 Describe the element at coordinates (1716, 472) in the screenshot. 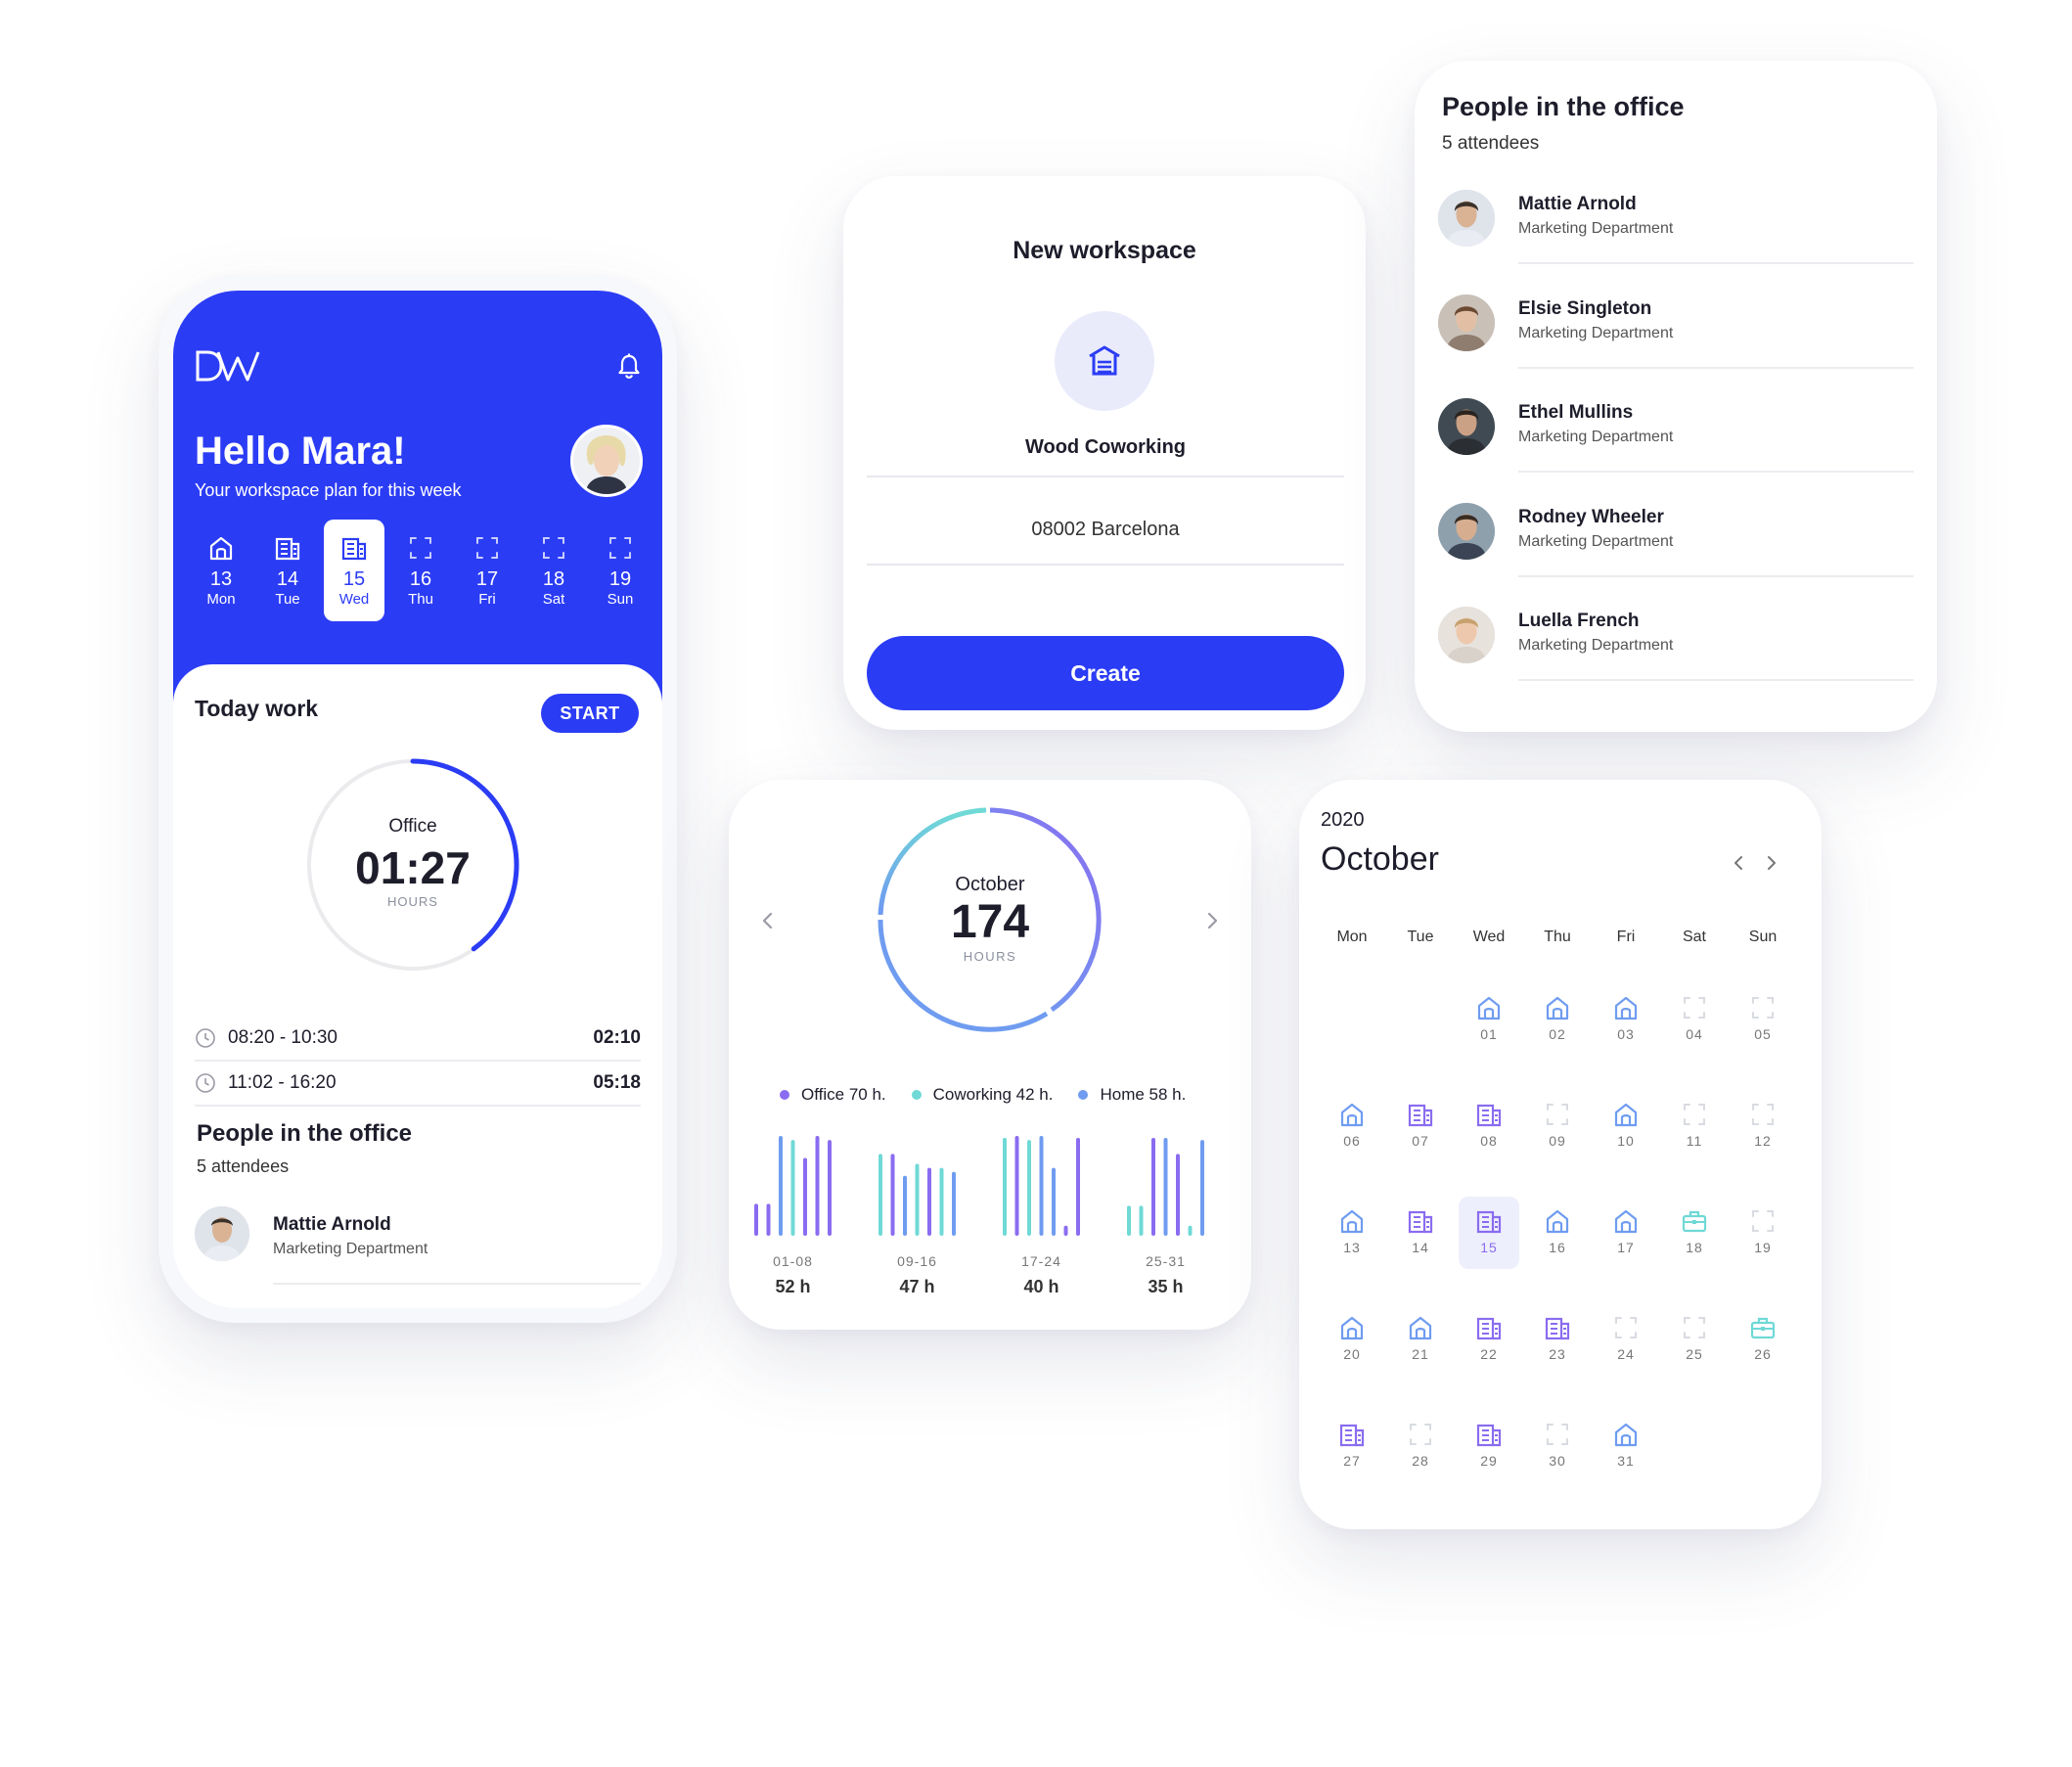

I see `divider` at that location.